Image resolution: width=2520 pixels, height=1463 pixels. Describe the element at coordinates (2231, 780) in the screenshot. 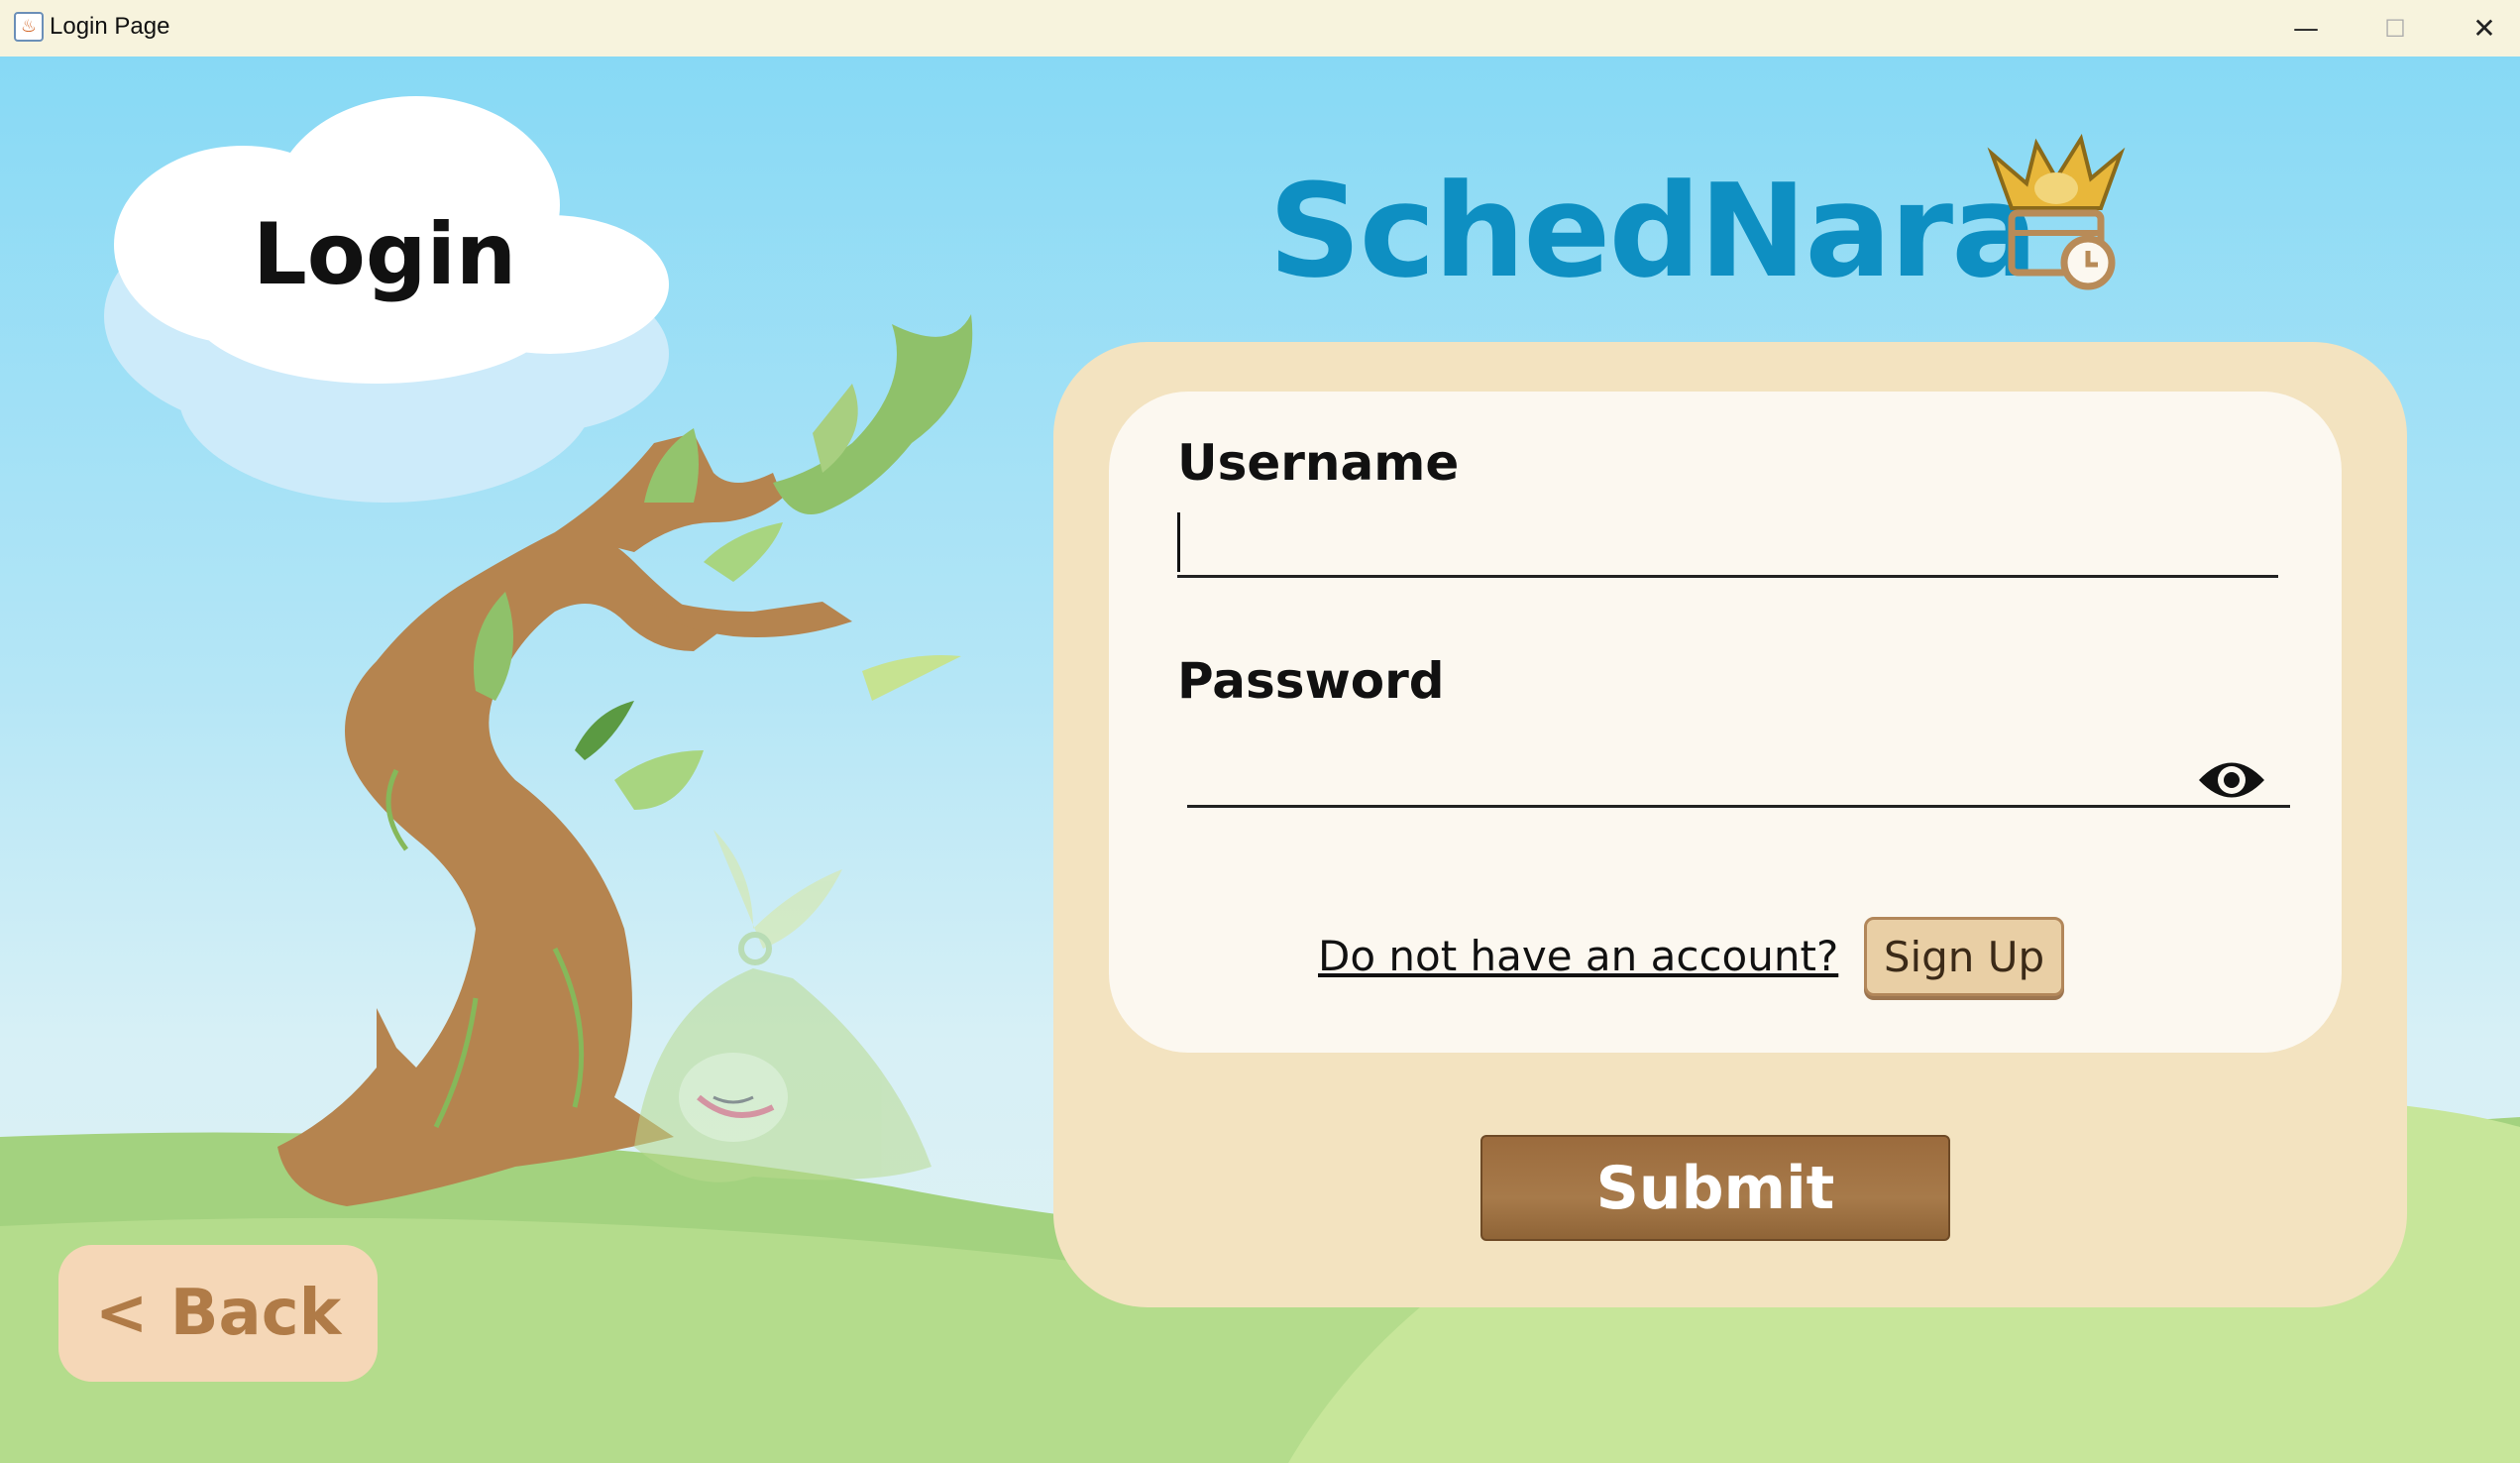

I see `eye-icon` at that location.